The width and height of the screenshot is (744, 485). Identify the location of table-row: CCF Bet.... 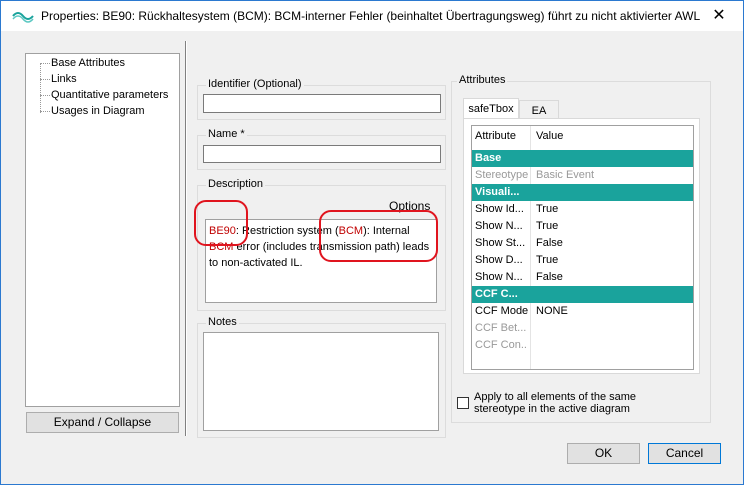
(582, 328).